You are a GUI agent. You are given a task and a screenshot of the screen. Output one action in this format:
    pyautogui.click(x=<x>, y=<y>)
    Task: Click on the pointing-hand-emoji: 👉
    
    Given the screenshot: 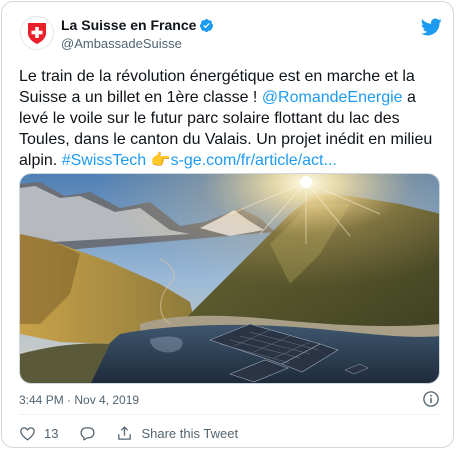 What is the action you would take?
    pyautogui.click(x=158, y=160)
    